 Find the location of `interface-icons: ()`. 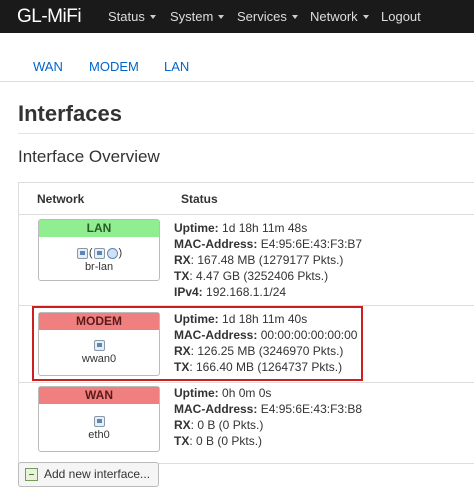

interface-icons: () is located at coordinates (99, 248).